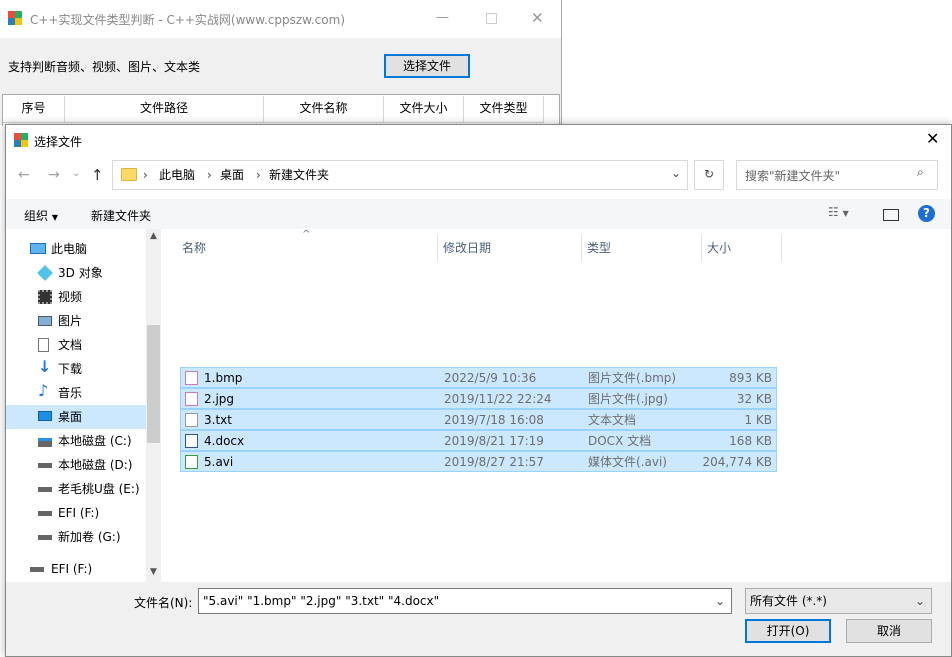 This screenshot has height=657, width=952. What do you see at coordinates (920, 601) in the screenshot?
I see `filter-dropdown-icon: ⌄` at bounding box center [920, 601].